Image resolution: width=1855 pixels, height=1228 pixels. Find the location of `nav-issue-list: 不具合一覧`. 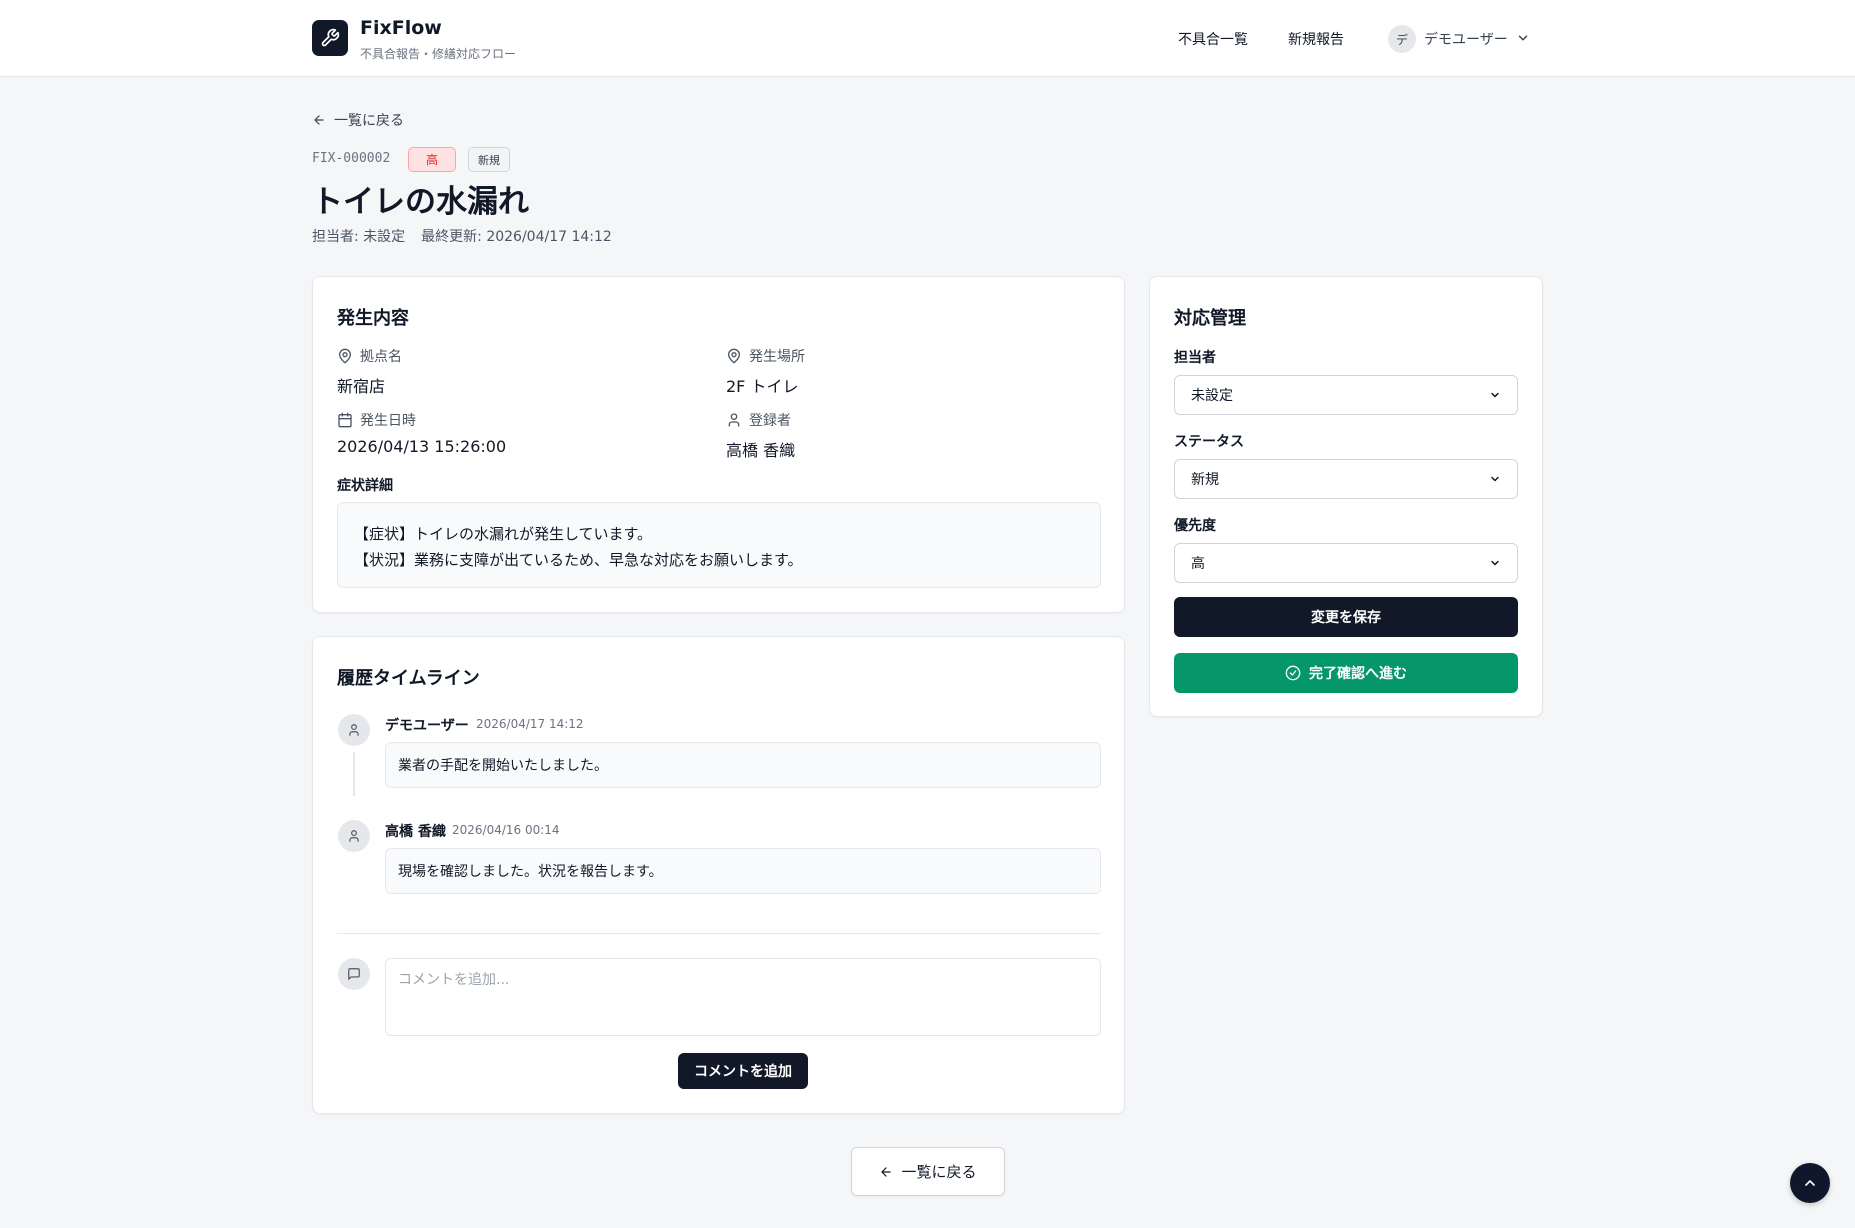

nav-issue-list: 不具合一覧 is located at coordinates (1213, 39).